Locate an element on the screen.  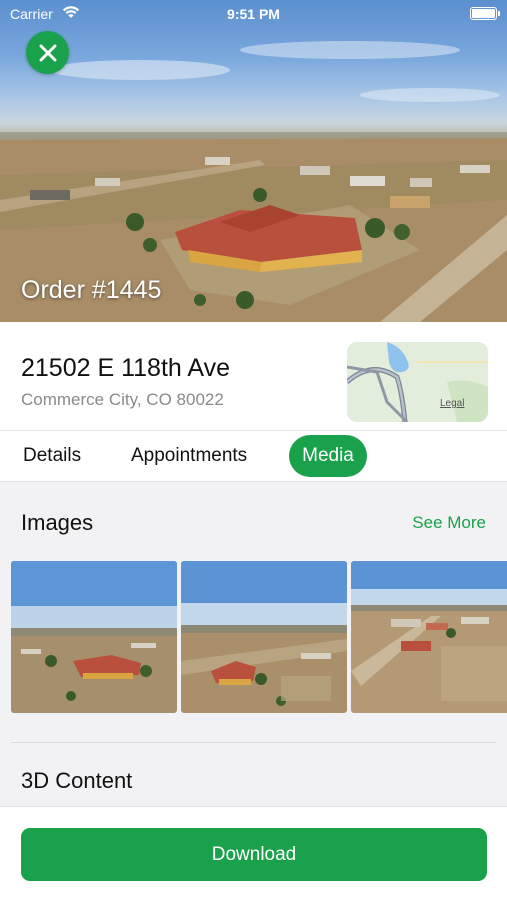
battery-icon is located at coordinates (485, 13).